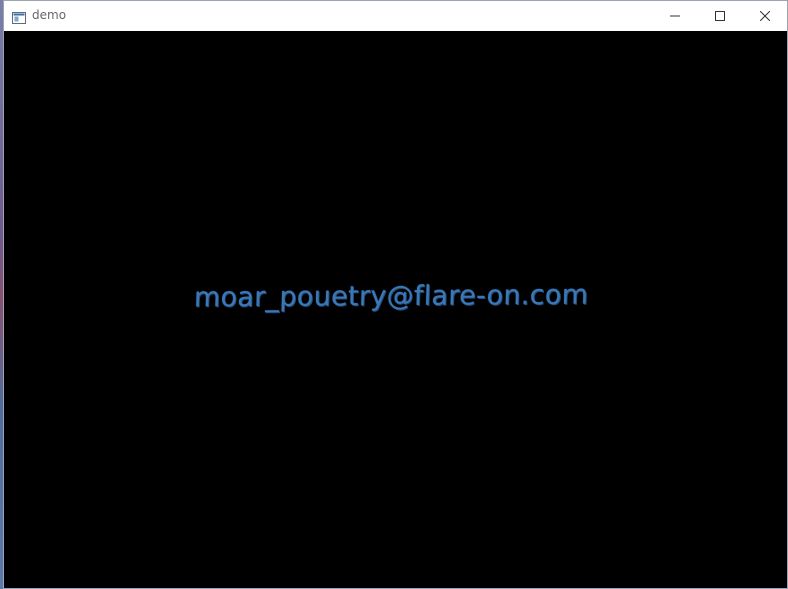  Describe the element at coordinates (395, 16) in the screenshot. I see `title-bar: demo` at that location.